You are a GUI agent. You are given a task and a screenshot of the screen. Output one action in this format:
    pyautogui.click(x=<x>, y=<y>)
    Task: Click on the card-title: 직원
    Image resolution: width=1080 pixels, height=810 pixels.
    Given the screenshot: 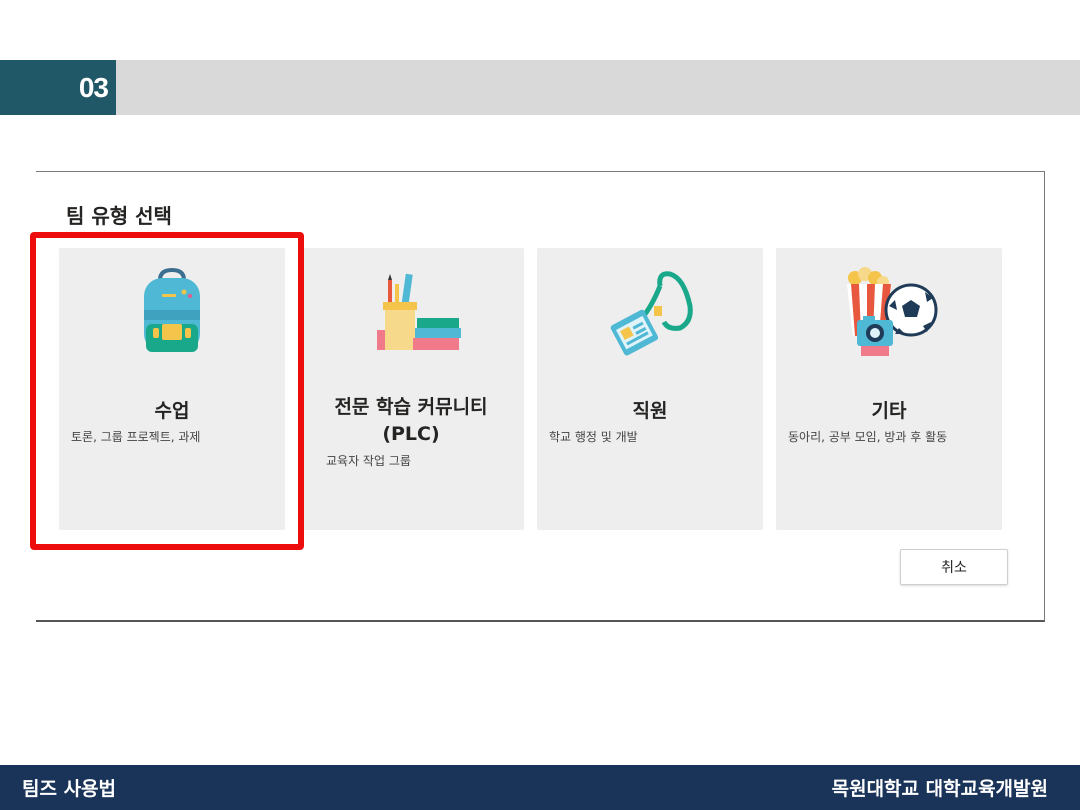 What is the action you would take?
    pyautogui.click(x=650, y=411)
    